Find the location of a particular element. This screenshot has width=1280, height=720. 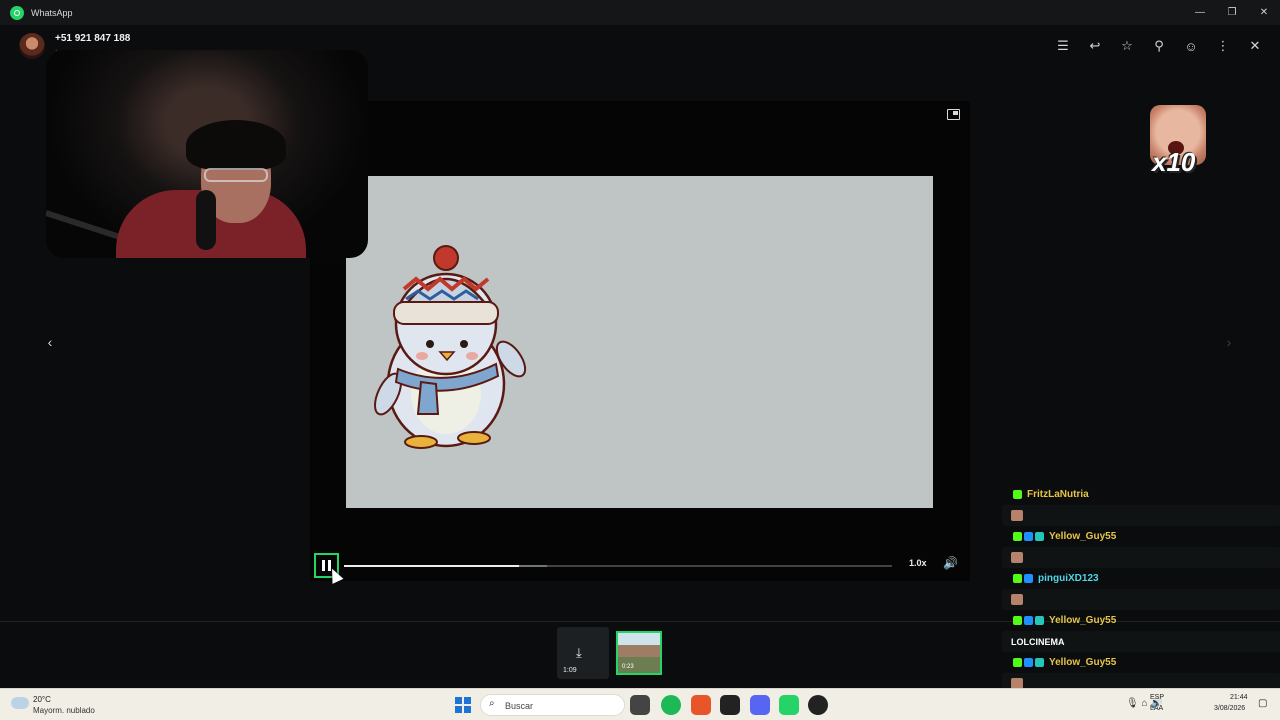

more-icon: ⋮ is located at coordinates (1223, 46).